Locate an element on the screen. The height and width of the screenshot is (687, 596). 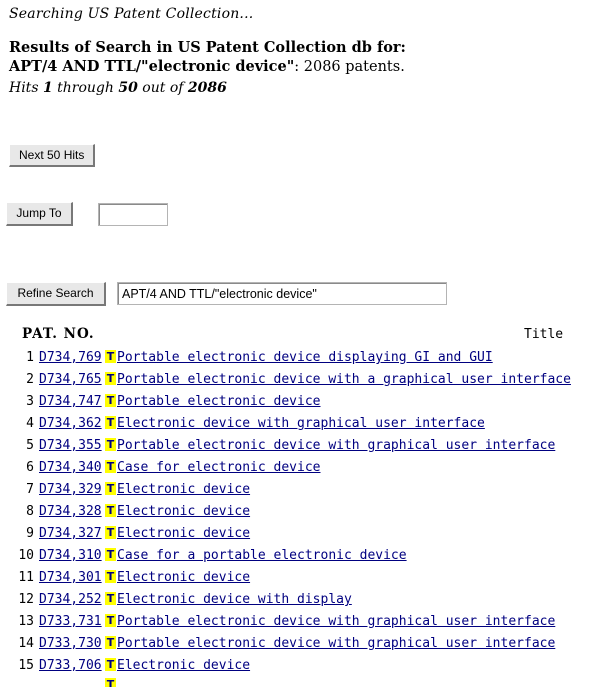
patent-number-link: D733,730 is located at coordinates (70, 643).